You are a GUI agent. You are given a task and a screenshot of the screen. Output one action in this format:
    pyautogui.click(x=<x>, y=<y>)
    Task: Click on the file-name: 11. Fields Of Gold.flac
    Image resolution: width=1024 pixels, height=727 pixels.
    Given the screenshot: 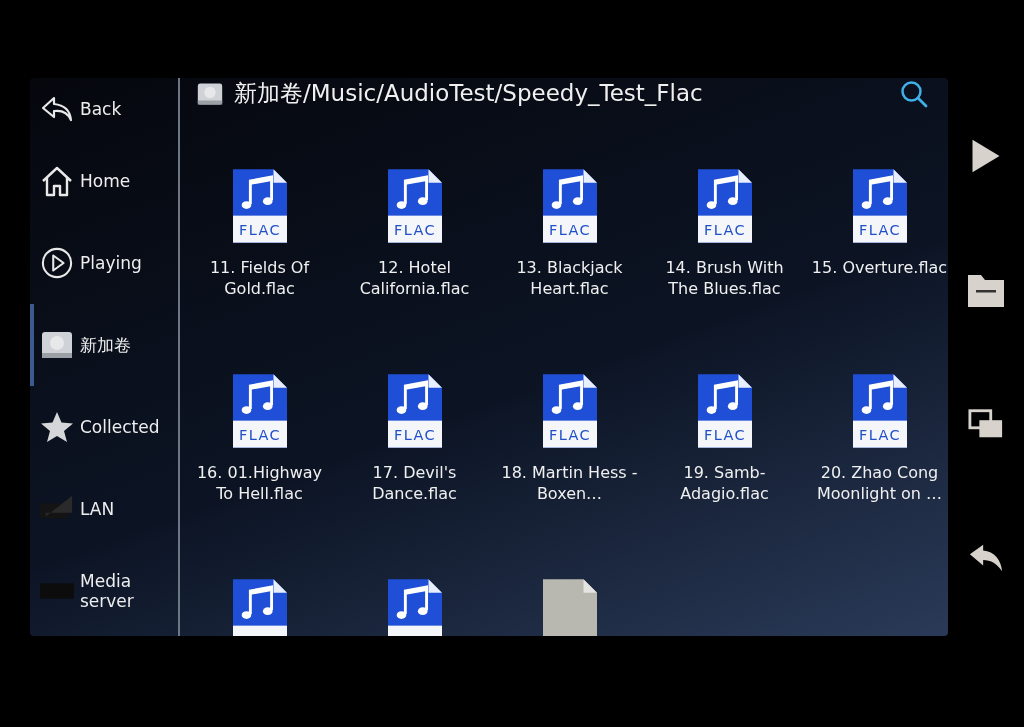 What is the action you would take?
    pyautogui.click(x=259, y=278)
    